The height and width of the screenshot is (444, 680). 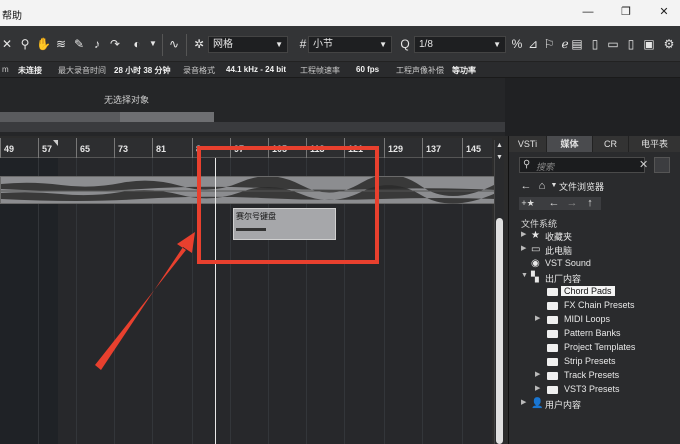 I want to click on right-zone-header, so click(x=592, y=107).